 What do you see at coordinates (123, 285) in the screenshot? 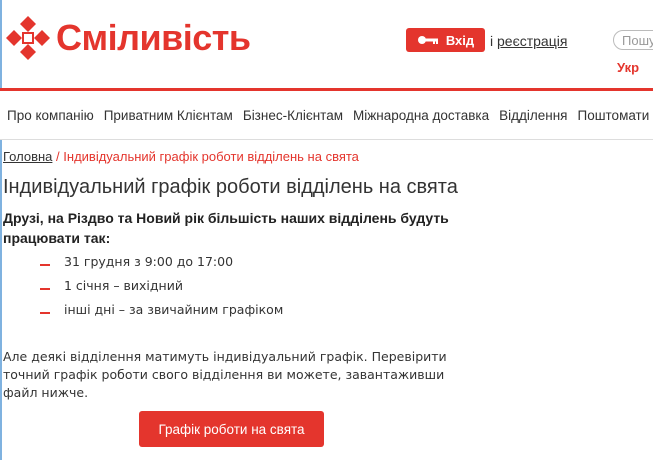
I see `list-item-text: 1 січня – вихідний` at bounding box center [123, 285].